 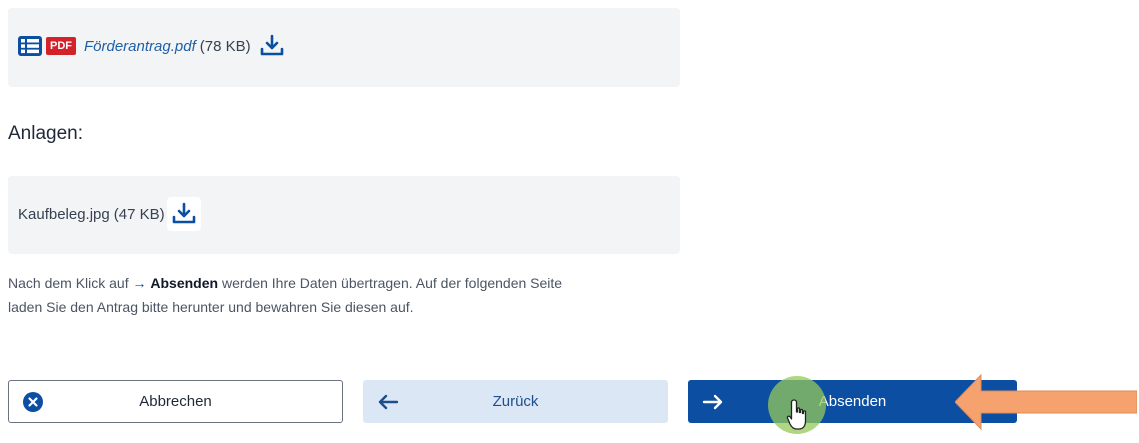 What do you see at coordinates (46, 133) in the screenshot?
I see `attachments-heading: Anlagen:` at bounding box center [46, 133].